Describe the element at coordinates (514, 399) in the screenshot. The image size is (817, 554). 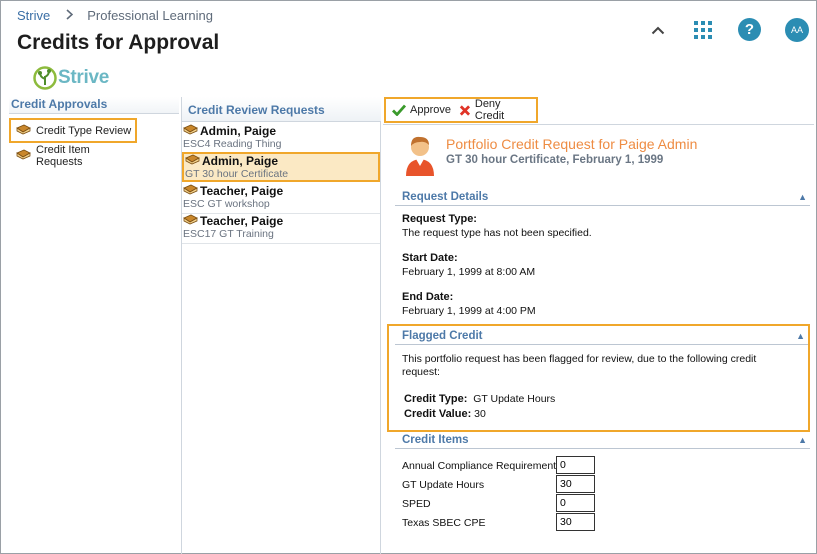
I see `credit-type-value: GT Update Hours` at that location.